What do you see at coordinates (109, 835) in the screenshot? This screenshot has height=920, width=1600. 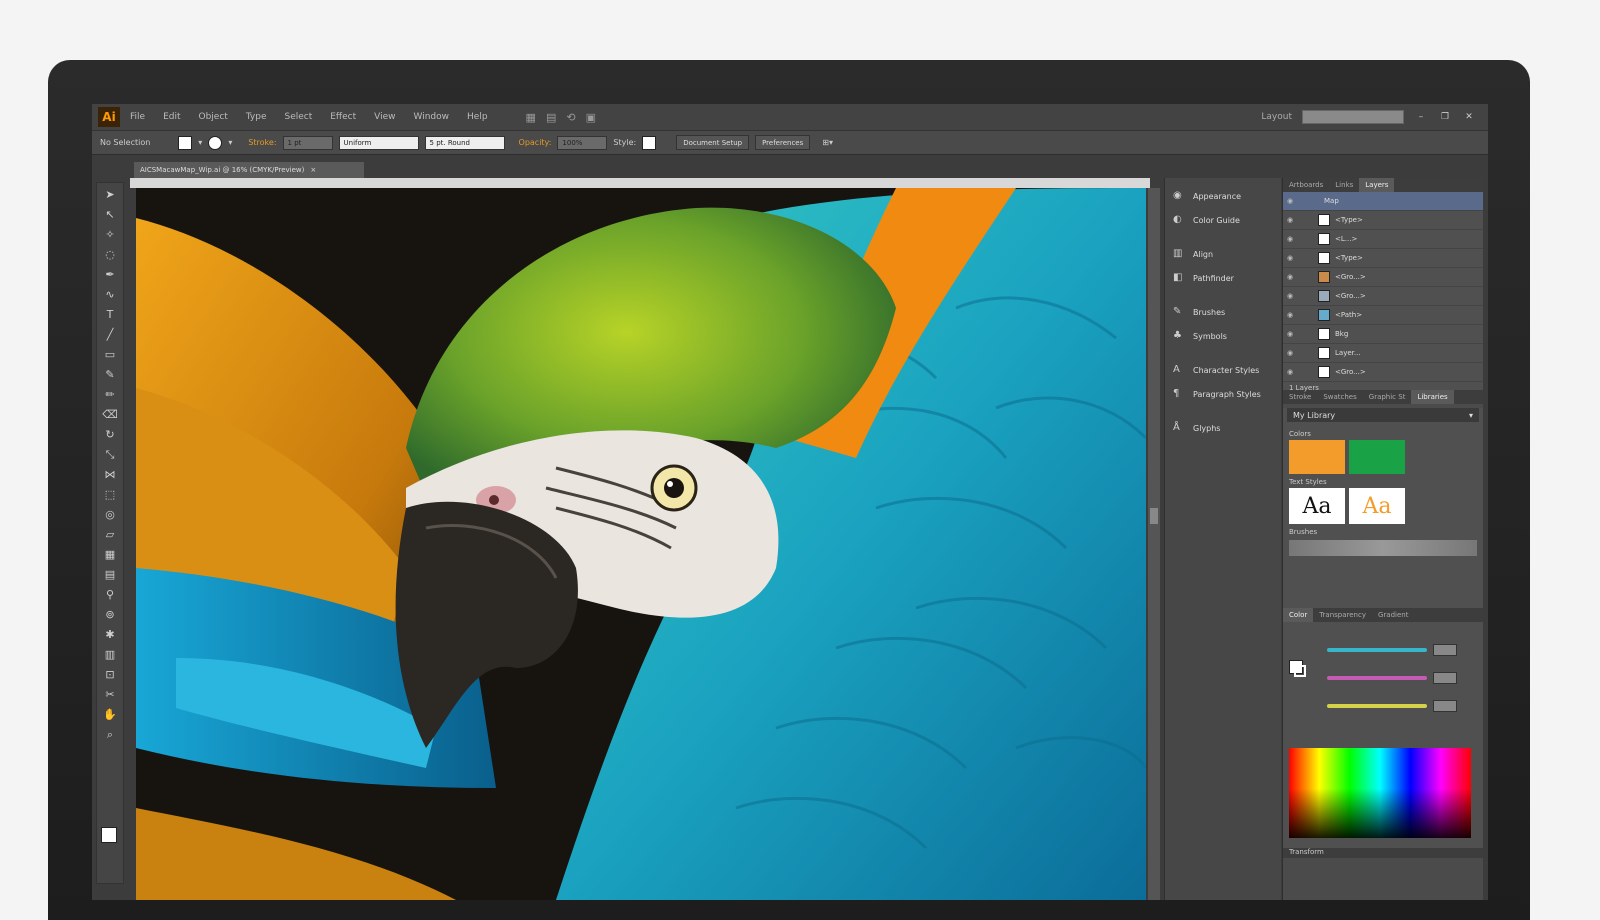 I see `fill-stroke-indicator` at bounding box center [109, 835].